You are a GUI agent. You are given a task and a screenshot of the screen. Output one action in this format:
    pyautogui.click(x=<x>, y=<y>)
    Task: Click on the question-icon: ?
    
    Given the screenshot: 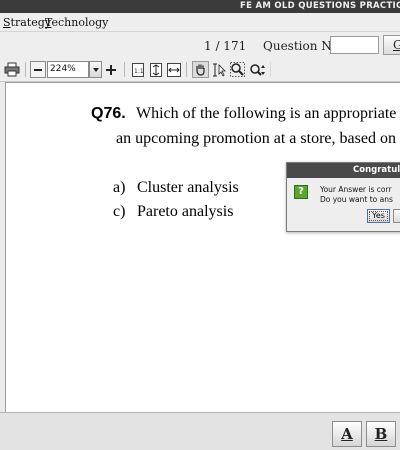 What is the action you would take?
    pyautogui.click(x=301, y=192)
    